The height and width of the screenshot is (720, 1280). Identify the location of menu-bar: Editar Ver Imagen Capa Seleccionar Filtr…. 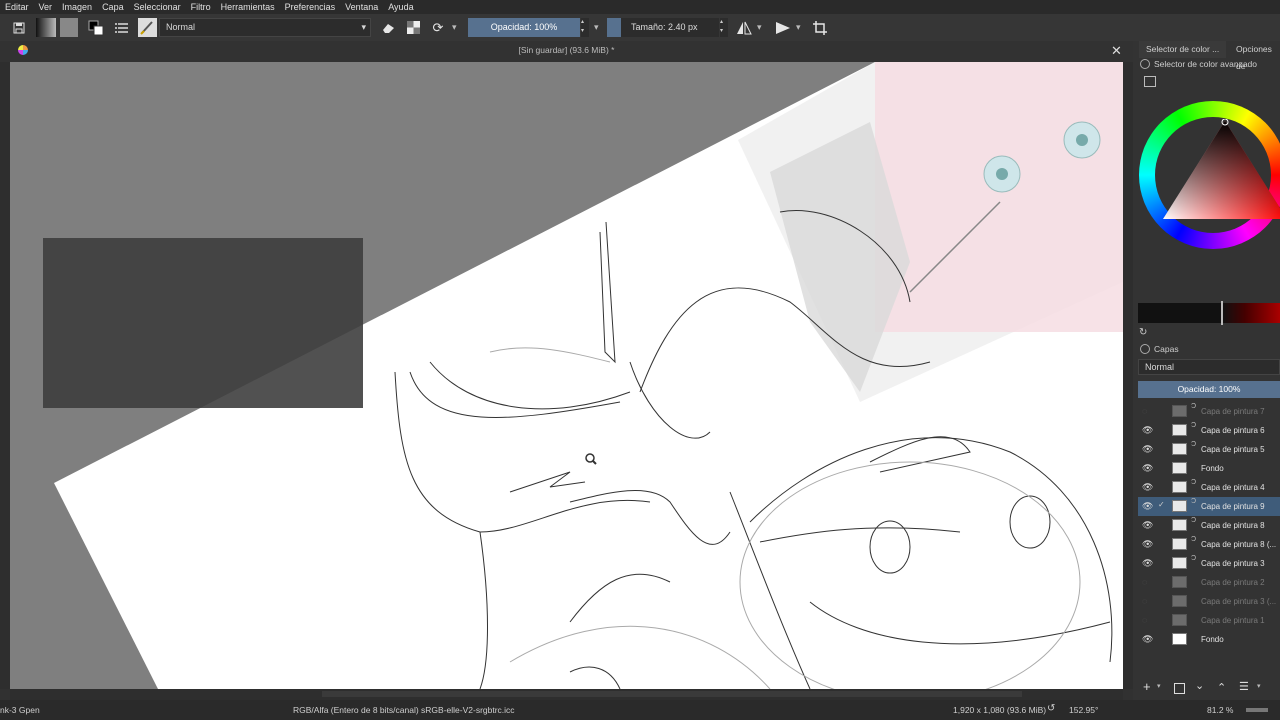
(640, 7).